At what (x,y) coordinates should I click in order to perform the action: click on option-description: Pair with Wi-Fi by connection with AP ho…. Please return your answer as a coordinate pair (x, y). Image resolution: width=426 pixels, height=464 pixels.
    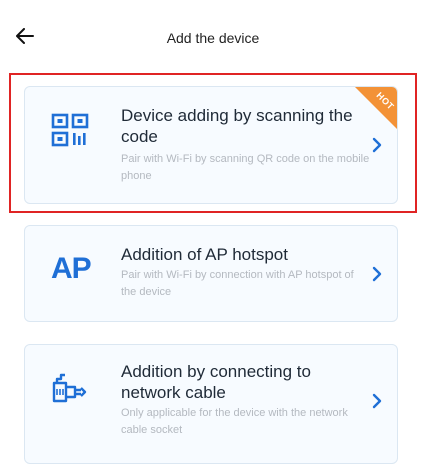
    Looking at the image, I should click on (237, 283).